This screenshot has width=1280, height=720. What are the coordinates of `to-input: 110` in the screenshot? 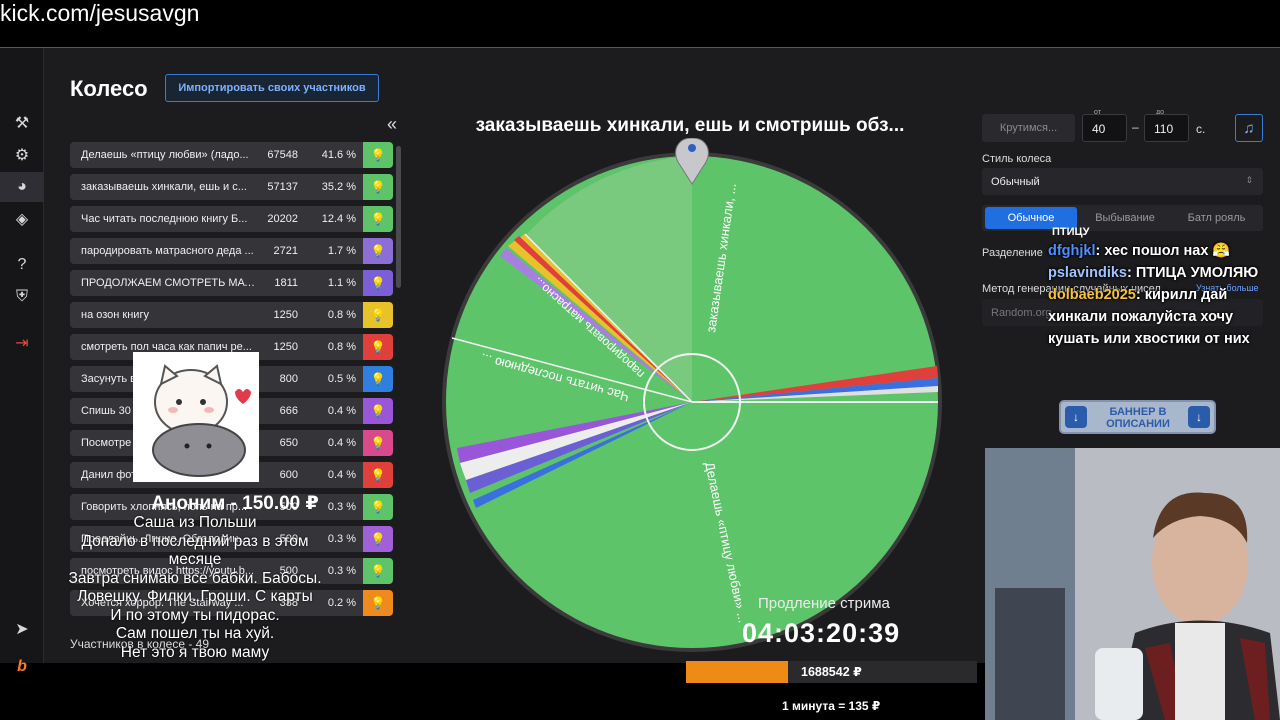 It's located at (1166, 128).